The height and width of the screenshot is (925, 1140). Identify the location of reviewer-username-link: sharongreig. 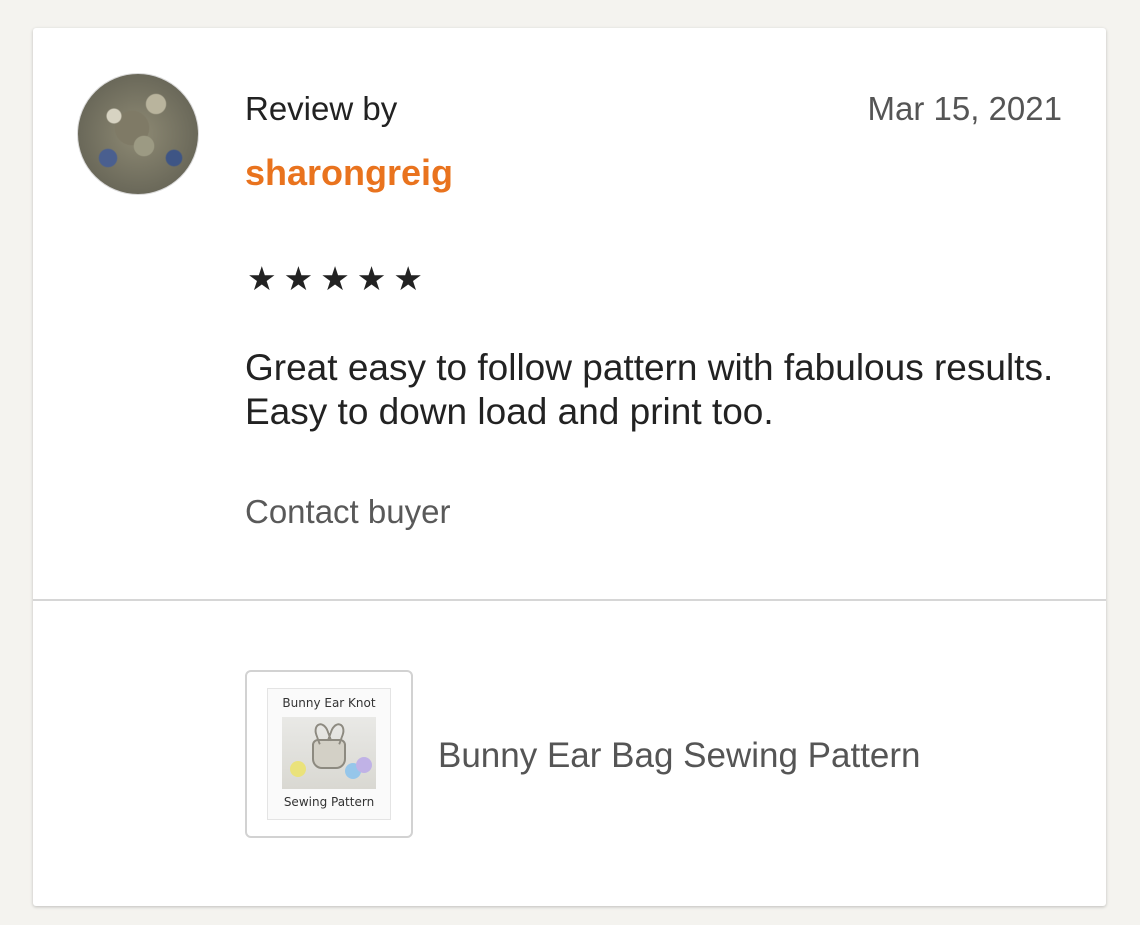
(349, 173).